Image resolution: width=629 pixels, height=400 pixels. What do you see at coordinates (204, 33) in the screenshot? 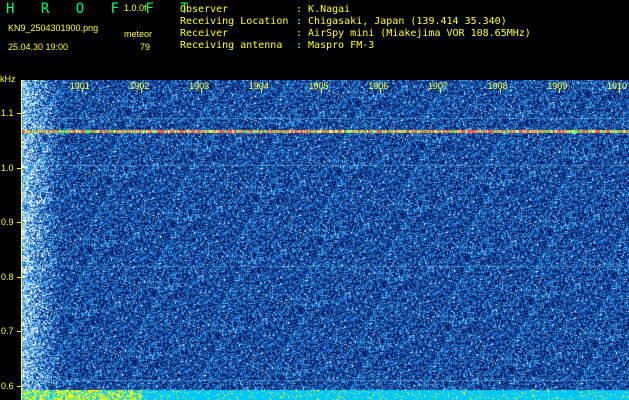
I see `receiver-label: Receiver` at bounding box center [204, 33].